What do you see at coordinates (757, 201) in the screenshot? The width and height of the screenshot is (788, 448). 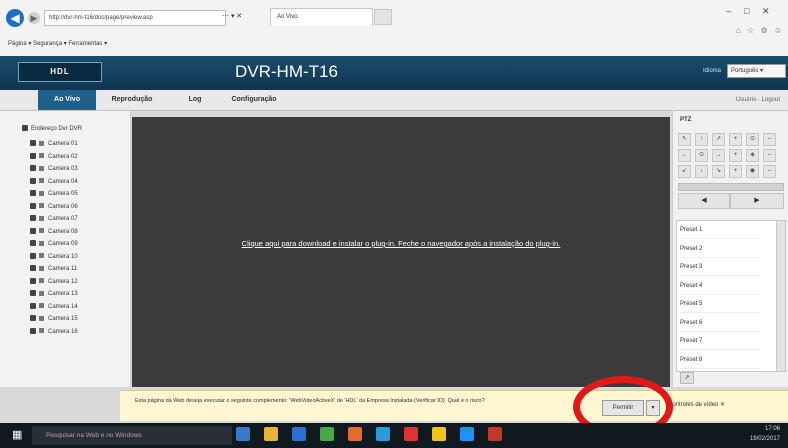 I see `ptz-next-button: ▶` at bounding box center [757, 201].